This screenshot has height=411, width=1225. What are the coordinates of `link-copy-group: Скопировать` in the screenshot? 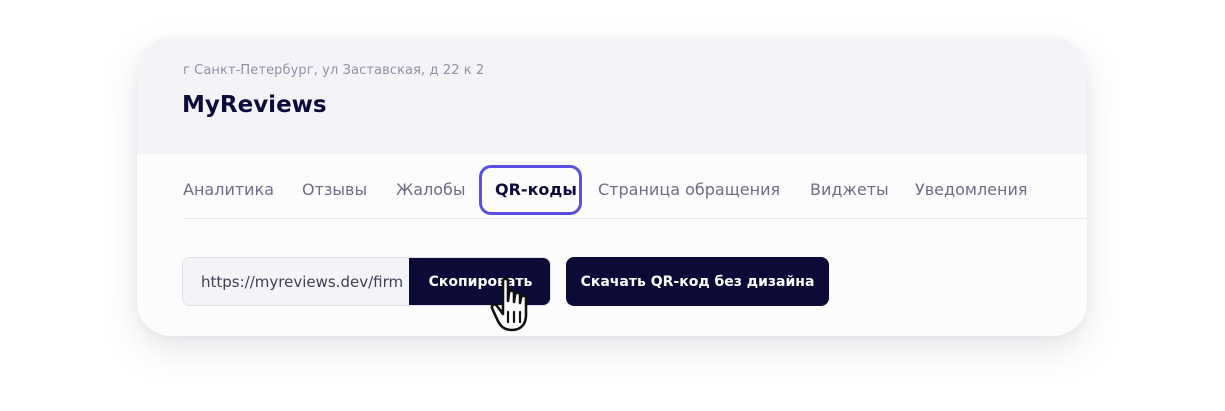 It's located at (366, 281).